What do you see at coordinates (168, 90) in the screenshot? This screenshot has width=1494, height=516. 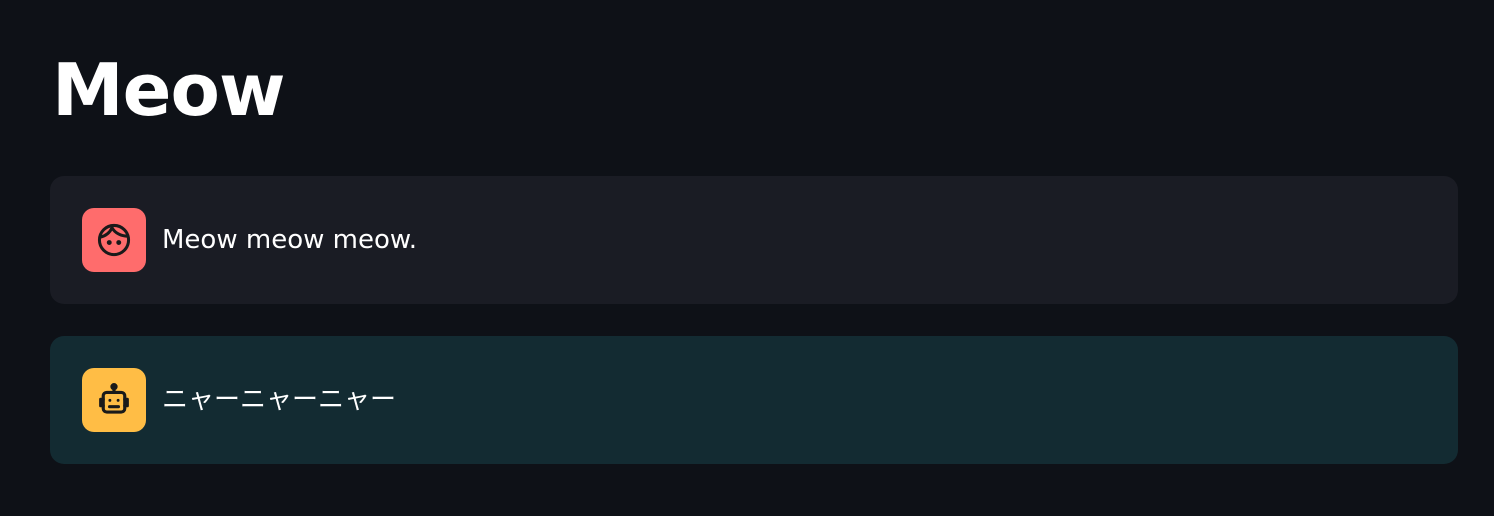 I see `page-title: Meow` at bounding box center [168, 90].